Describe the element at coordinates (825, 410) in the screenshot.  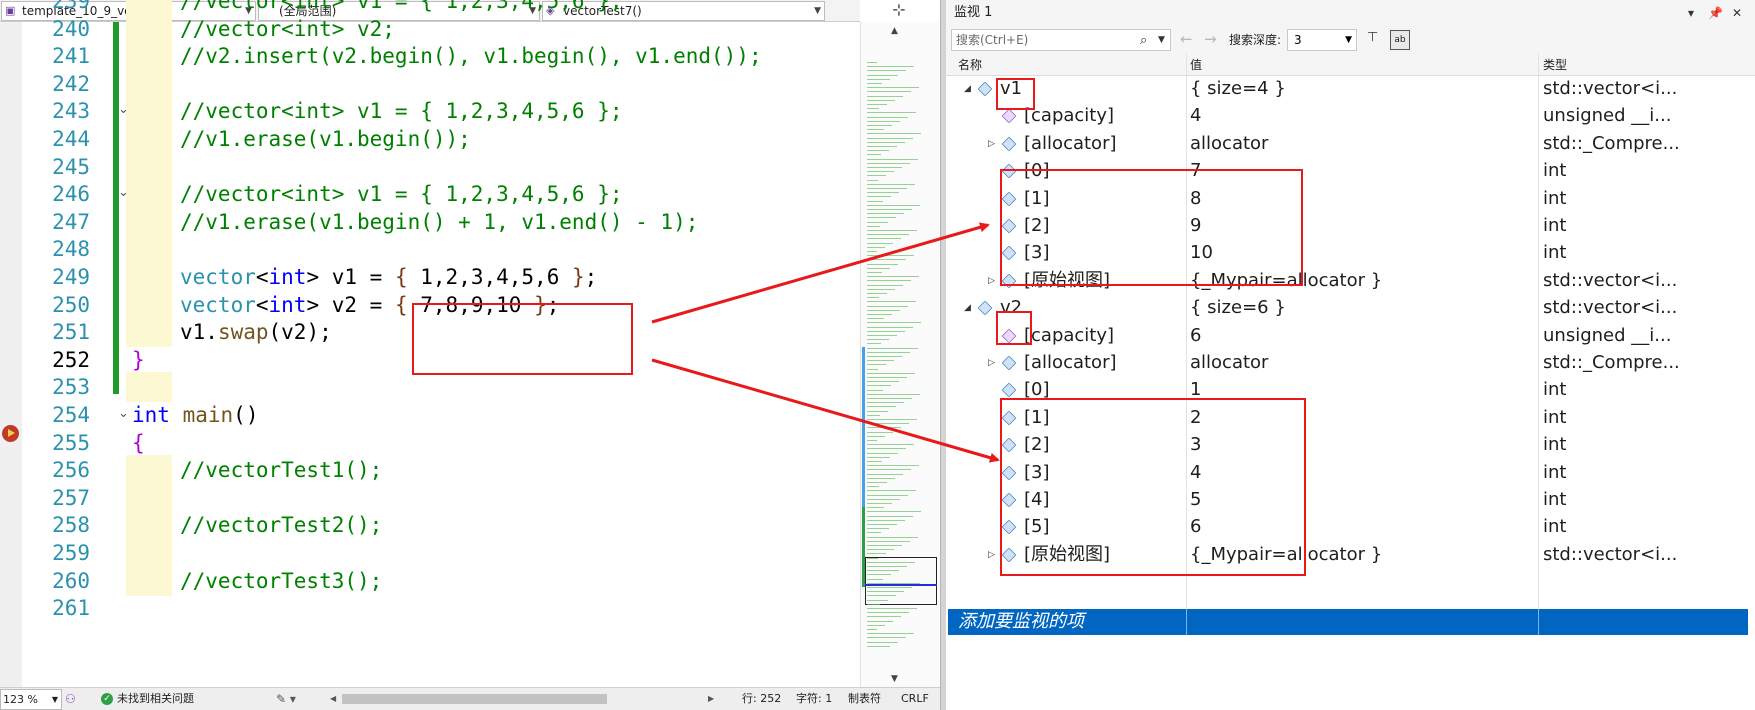
I see `arrow-to-v2-elements` at that location.